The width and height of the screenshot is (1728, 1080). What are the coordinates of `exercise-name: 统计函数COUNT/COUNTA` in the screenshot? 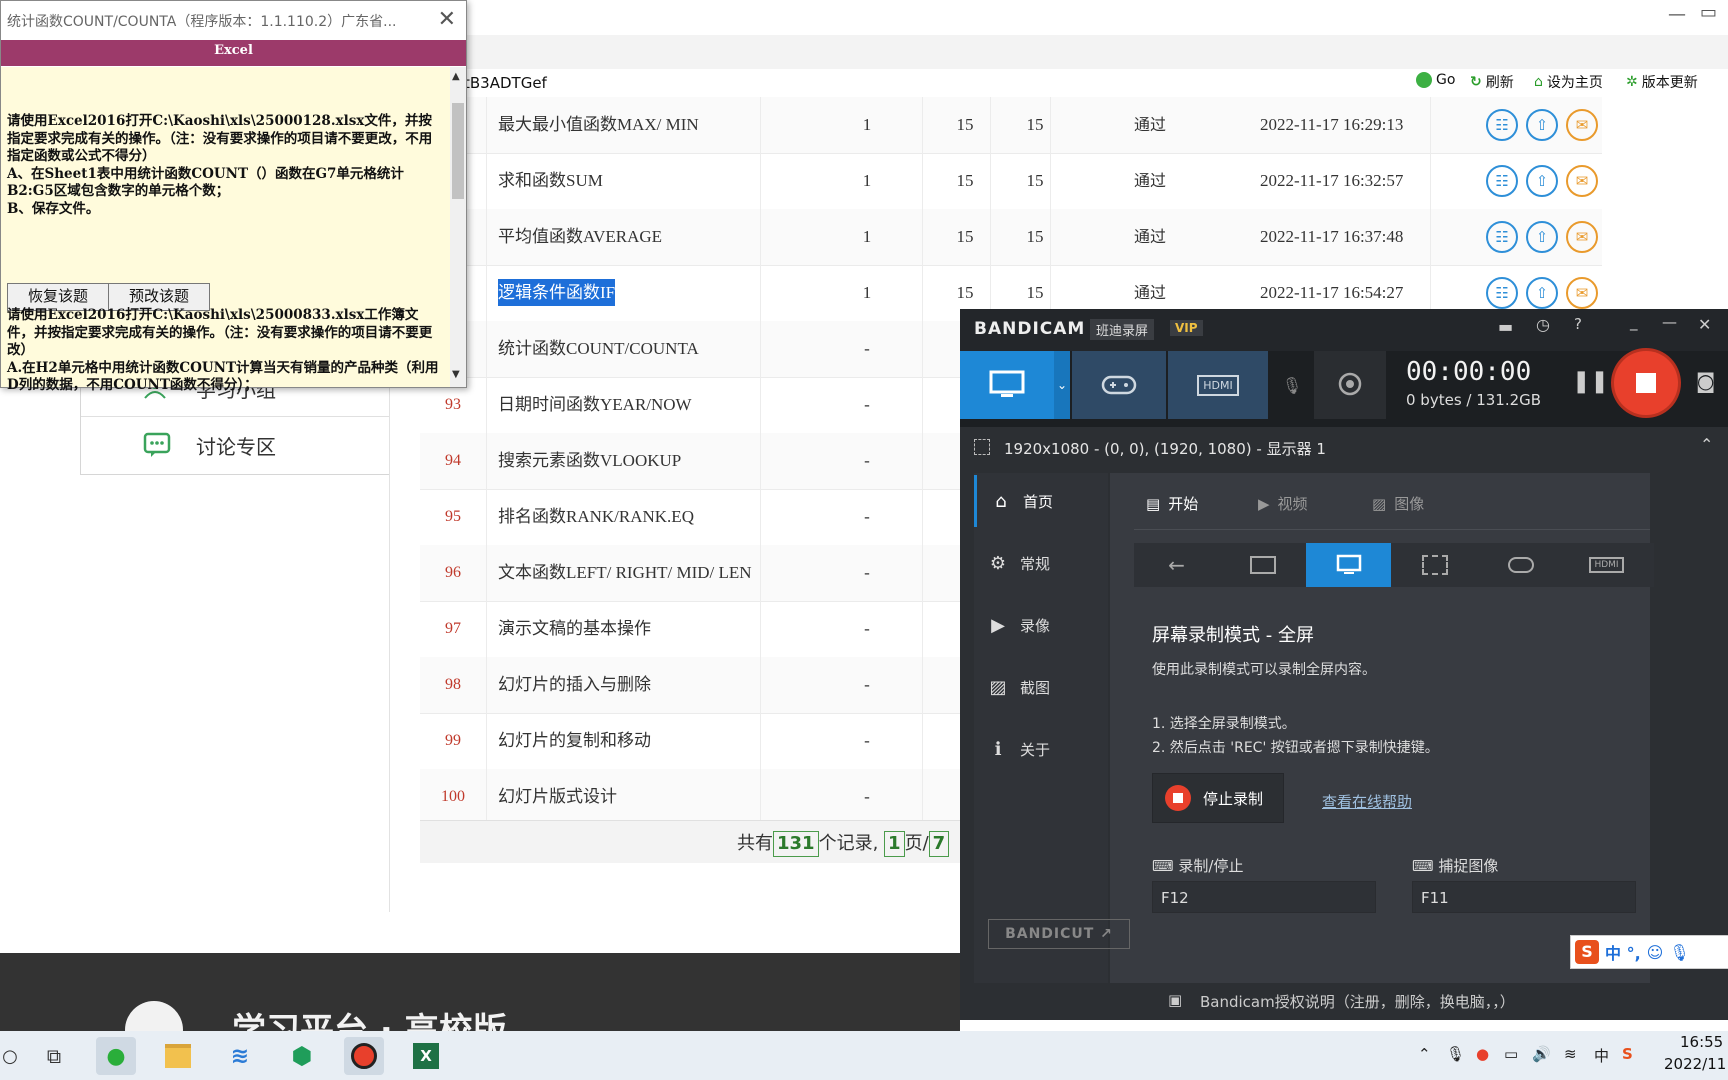 It's located at (598, 349).